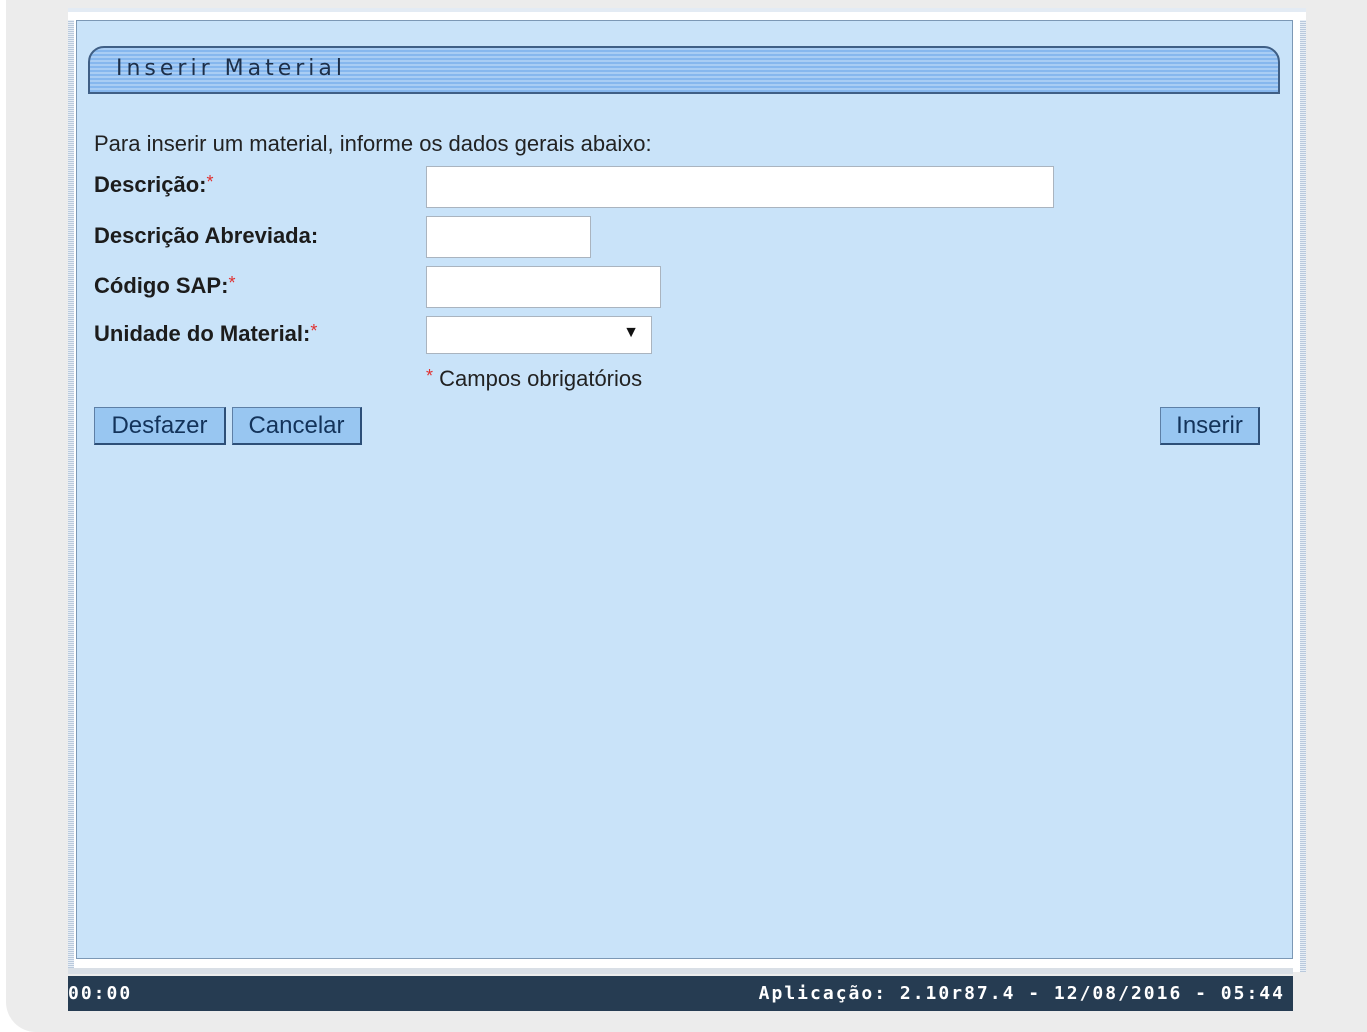  I want to click on required-fields-note-text: Campos obrigatórios, so click(541, 378).